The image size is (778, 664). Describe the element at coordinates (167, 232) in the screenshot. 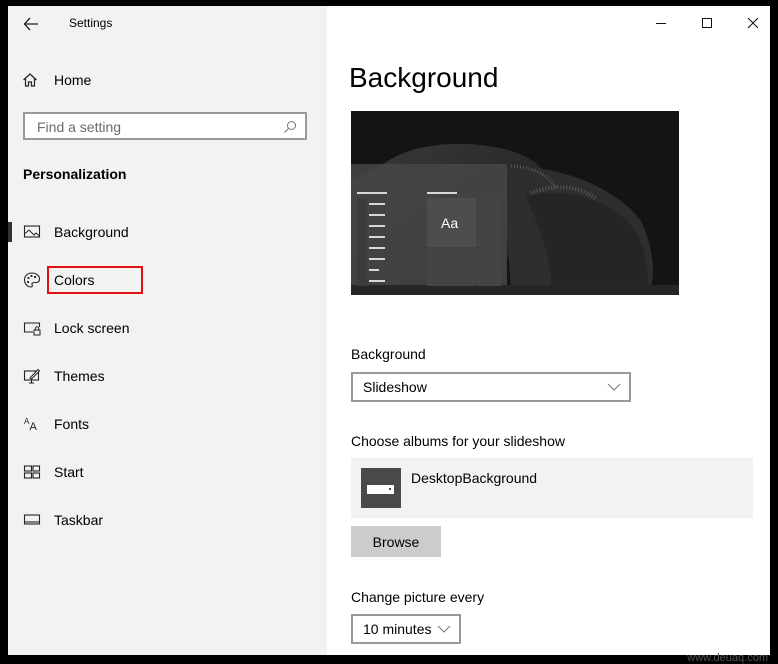

I see `sidebar-item-background: Background` at that location.